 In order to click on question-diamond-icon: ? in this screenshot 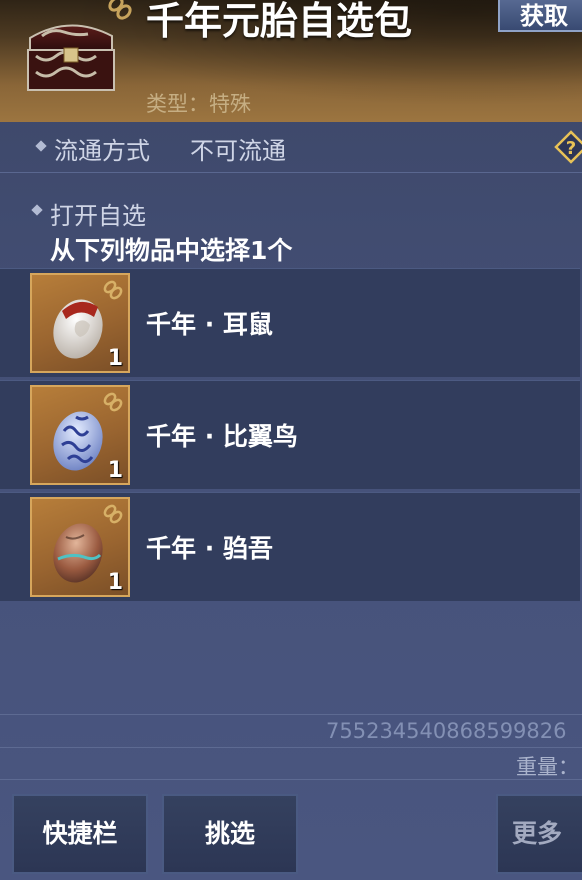, I will do `click(568, 147)`.